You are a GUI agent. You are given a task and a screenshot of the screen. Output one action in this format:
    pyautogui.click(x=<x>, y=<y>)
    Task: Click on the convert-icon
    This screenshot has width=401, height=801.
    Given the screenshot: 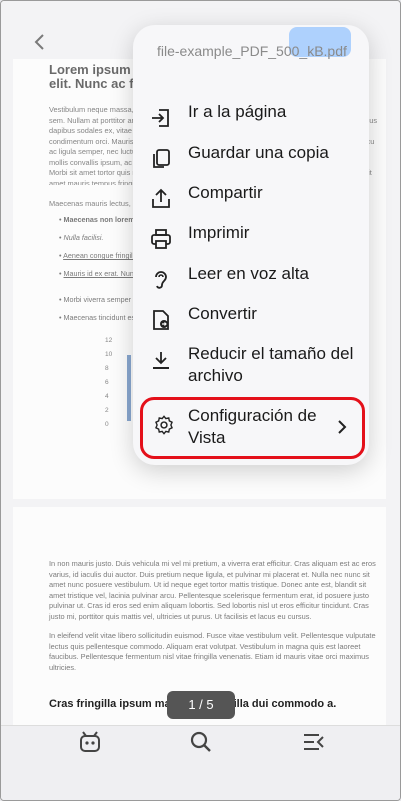 What is the action you would take?
    pyautogui.click(x=161, y=320)
    